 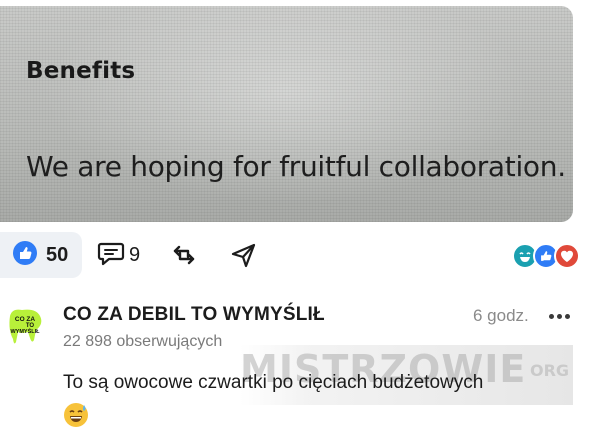 I want to click on comment-count: 9, so click(x=135, y=254).